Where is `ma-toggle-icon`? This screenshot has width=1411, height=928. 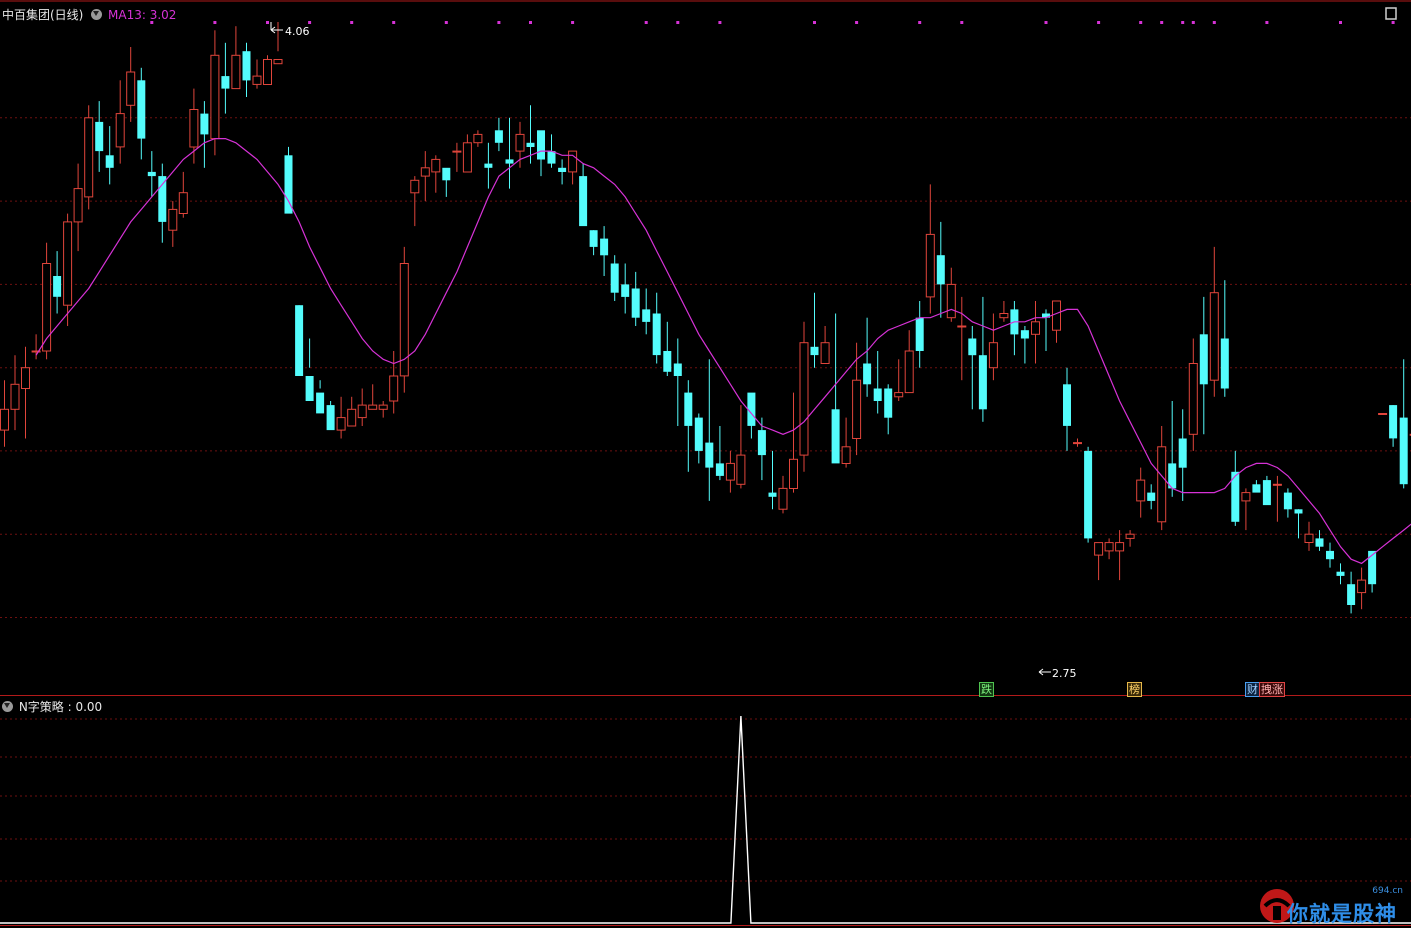
ma-toggle-icon is located at coordinates (97, 14).